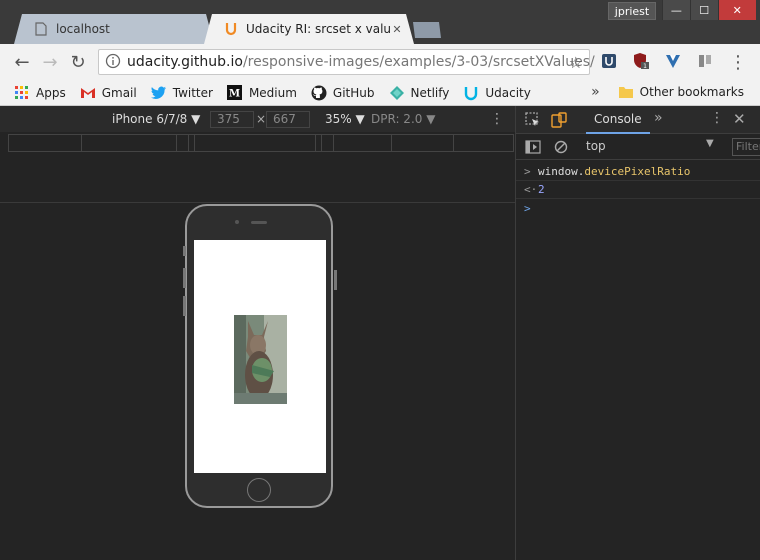 The width and height of the screenshot is (760, 560). I want to click on more-panels-button: », so click(658, 118).